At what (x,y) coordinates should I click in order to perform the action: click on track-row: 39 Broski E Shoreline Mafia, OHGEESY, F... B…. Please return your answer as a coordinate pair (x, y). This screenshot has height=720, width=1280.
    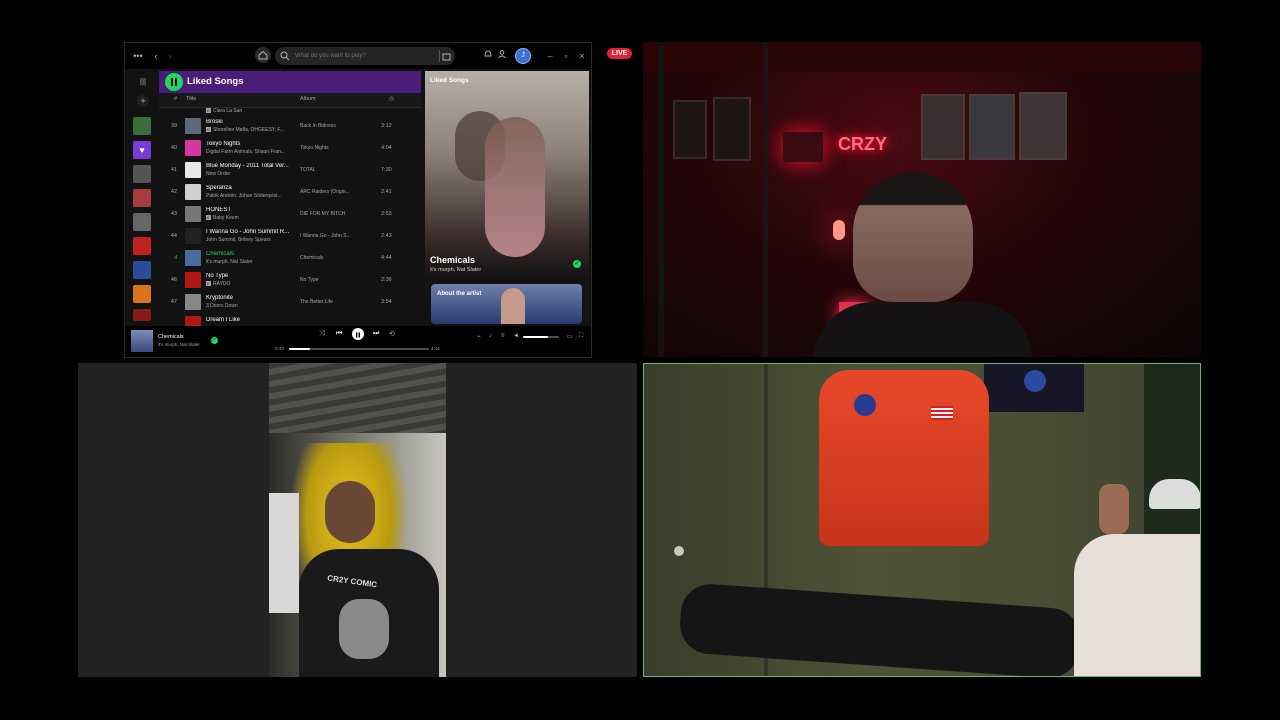
    Looking at the image, I should click on (290, 126).